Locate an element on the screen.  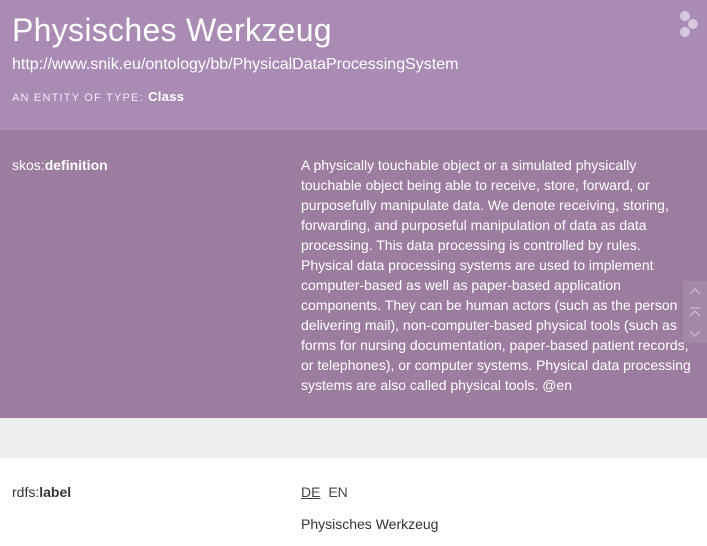
language-tabs: DE EN is located at coordinates (326, 492).